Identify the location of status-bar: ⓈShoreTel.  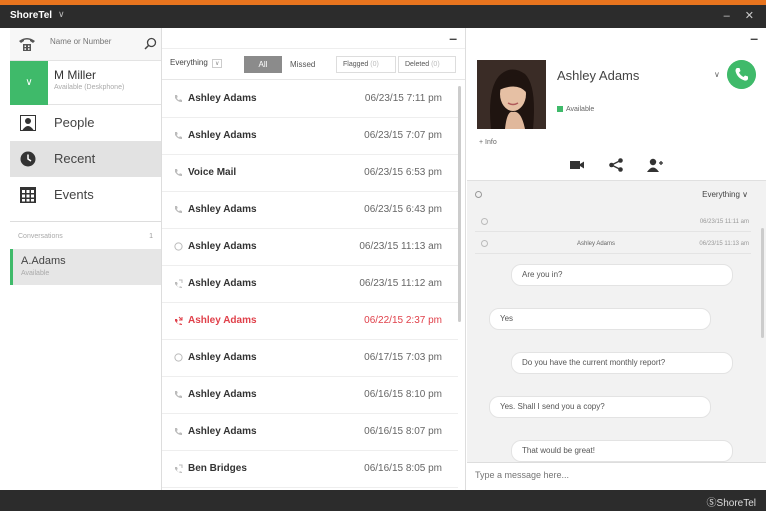
(383, 500).